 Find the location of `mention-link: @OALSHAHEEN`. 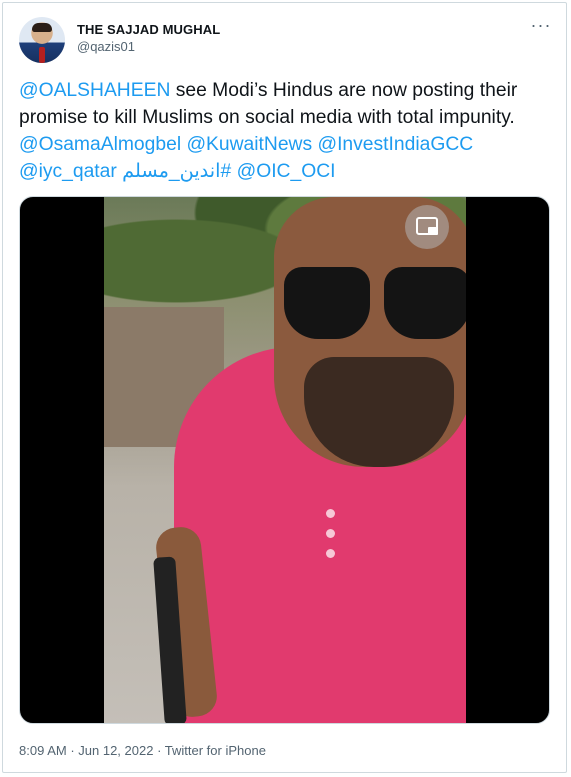

mention-link: @OALSHAHEEN is located at coordinates (94, 90).